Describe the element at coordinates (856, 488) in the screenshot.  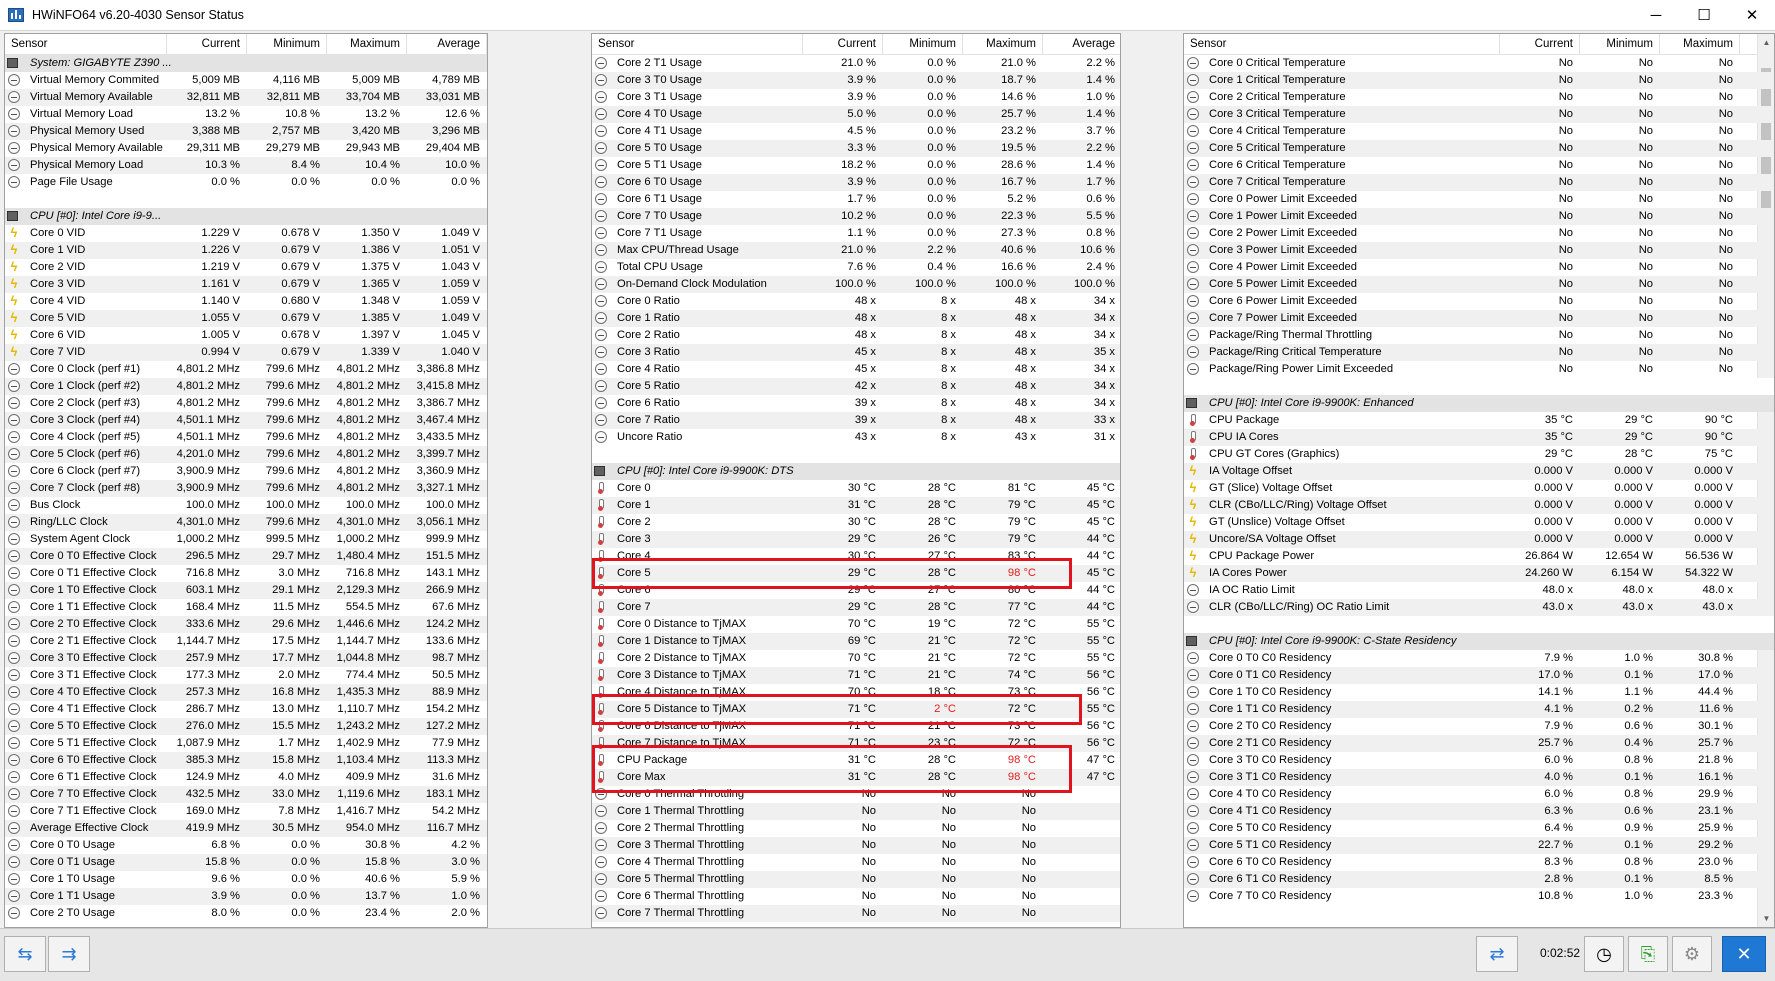
I see `sensor-row: Core 0 30 °C 28 °C 81 °C 45 °C` at that location.